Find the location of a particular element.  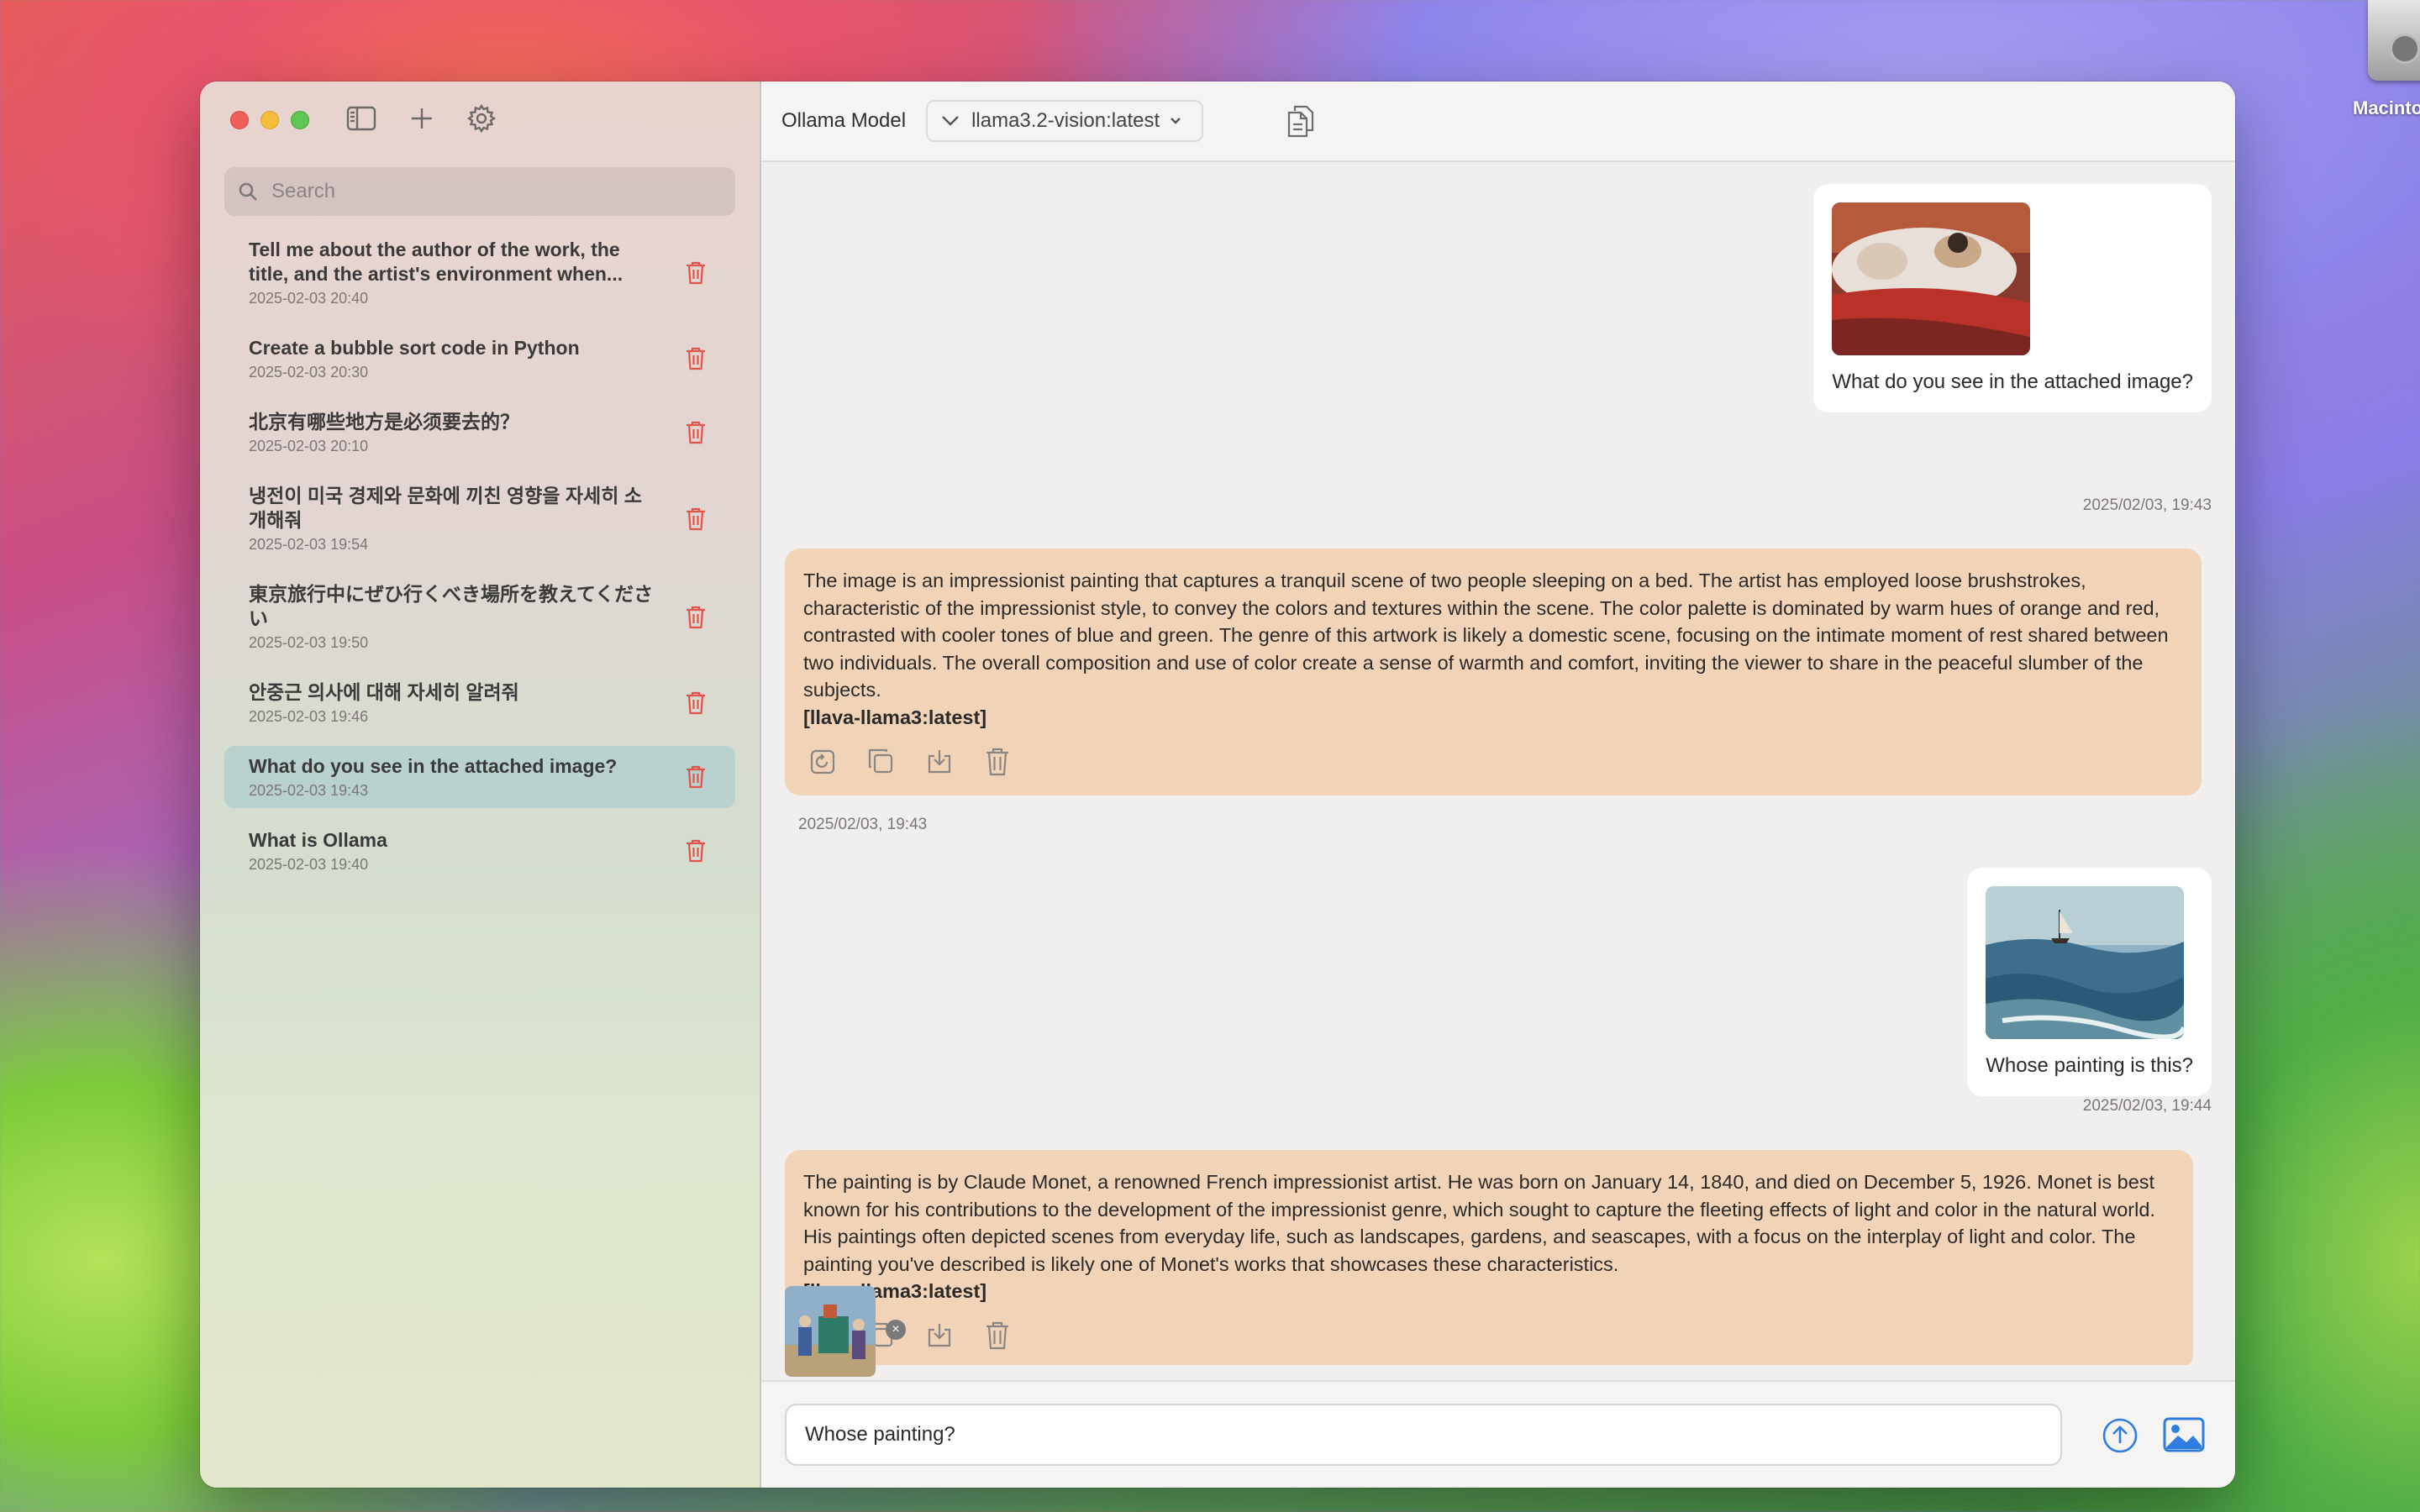

minimize-window-button is located at coordinates (269, 120).